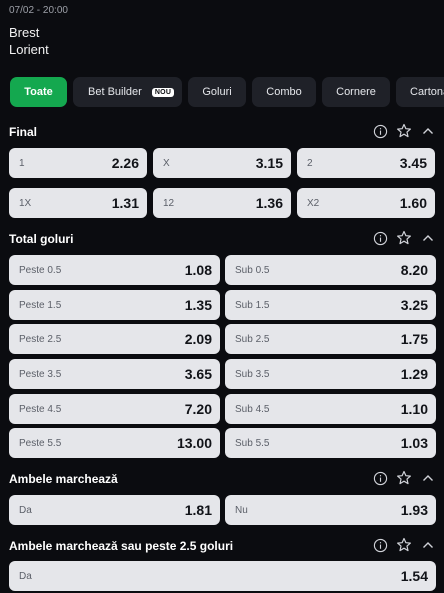 The width and height of the screenshot is (444, 593). I want to click on odd-value: 3.25, so click(414, 305).